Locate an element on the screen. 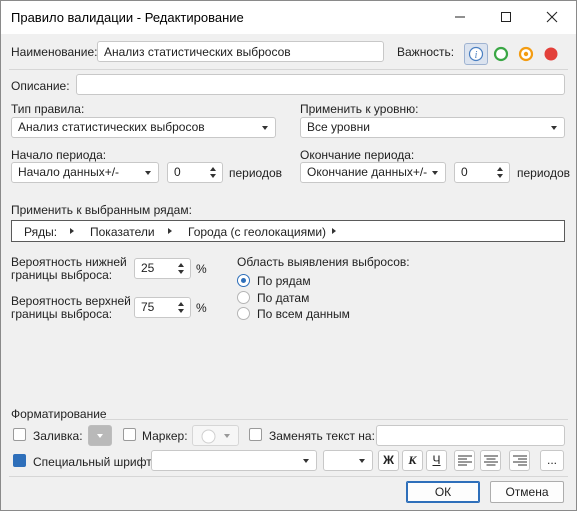 This screenshot has width=577, height=511. italic-button: К is located at coordinates (412, 460).